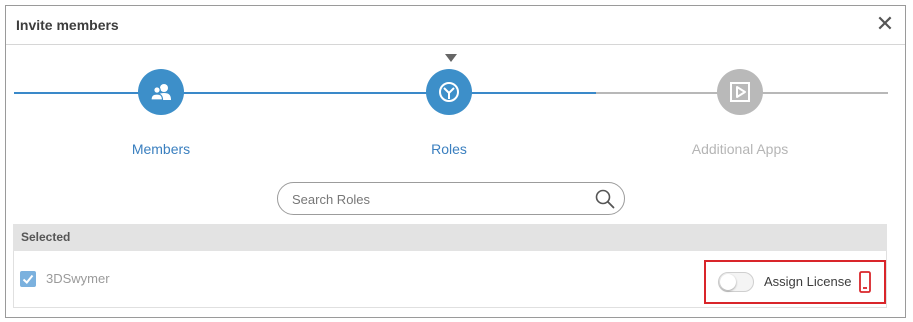  I want to click on checkmark-icon, so click(28, 279).